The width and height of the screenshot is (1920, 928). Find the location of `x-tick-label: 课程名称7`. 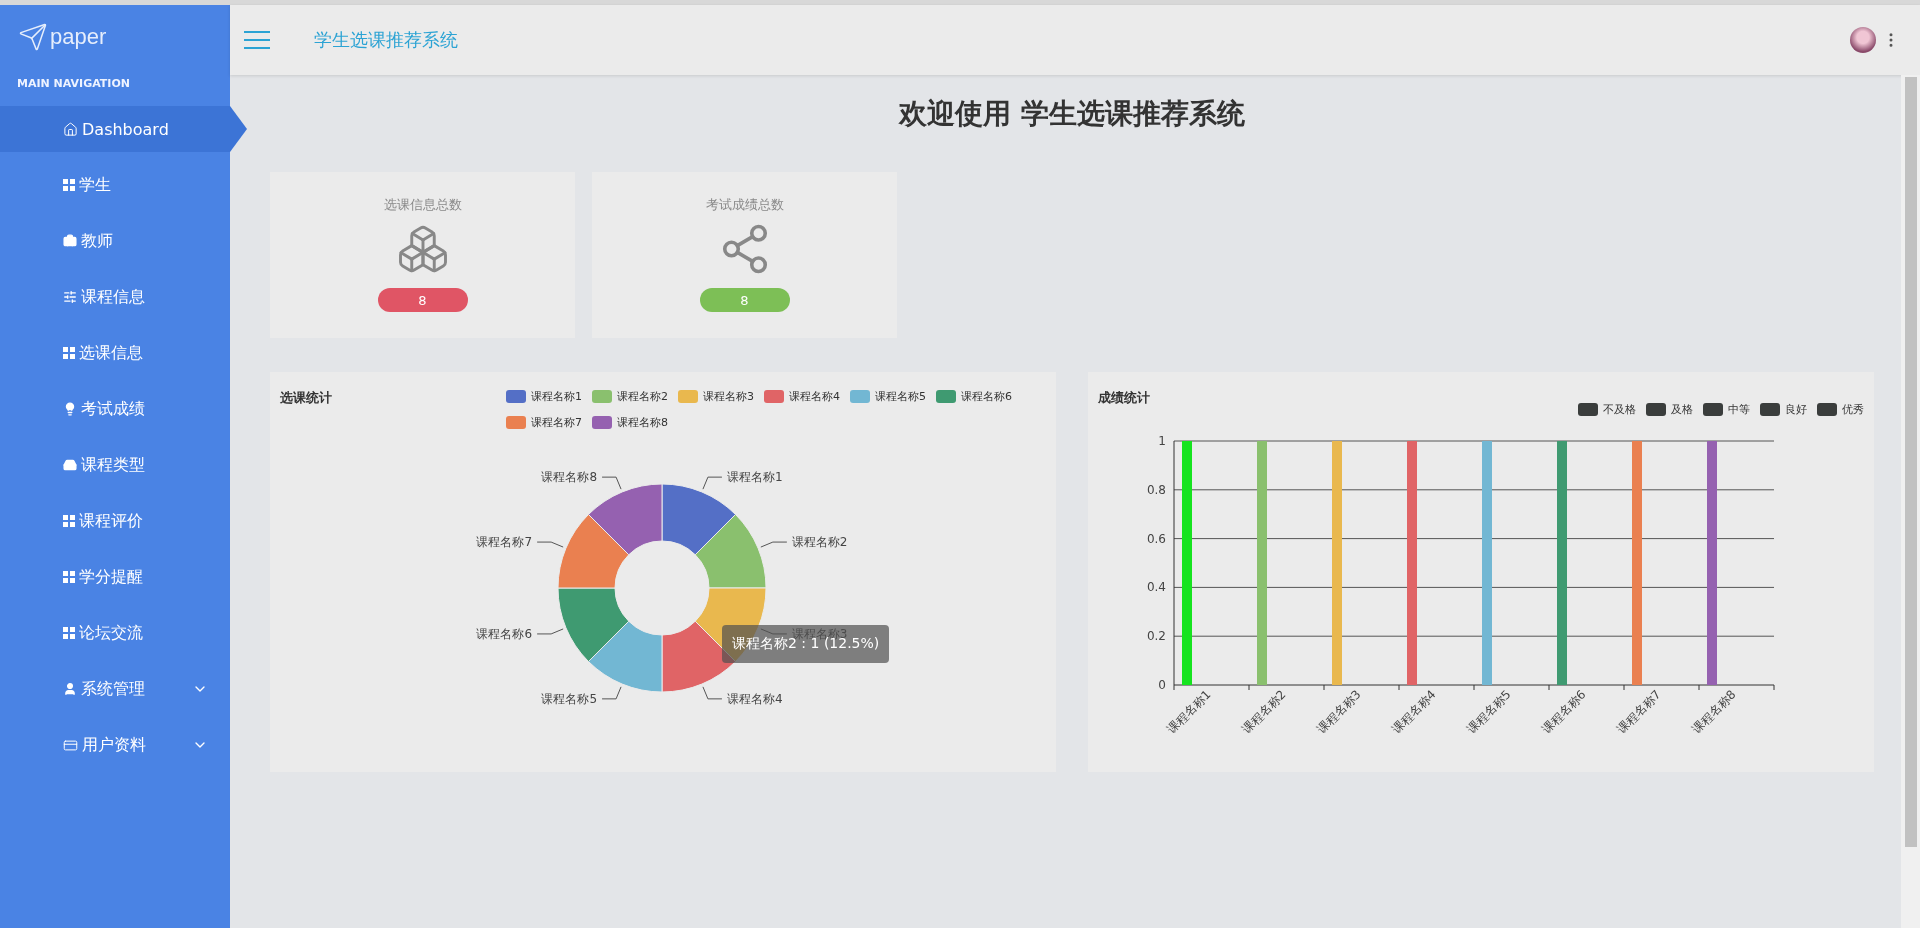

x-tick-label: 课程名称7 is located at coordinates (1639, 712).